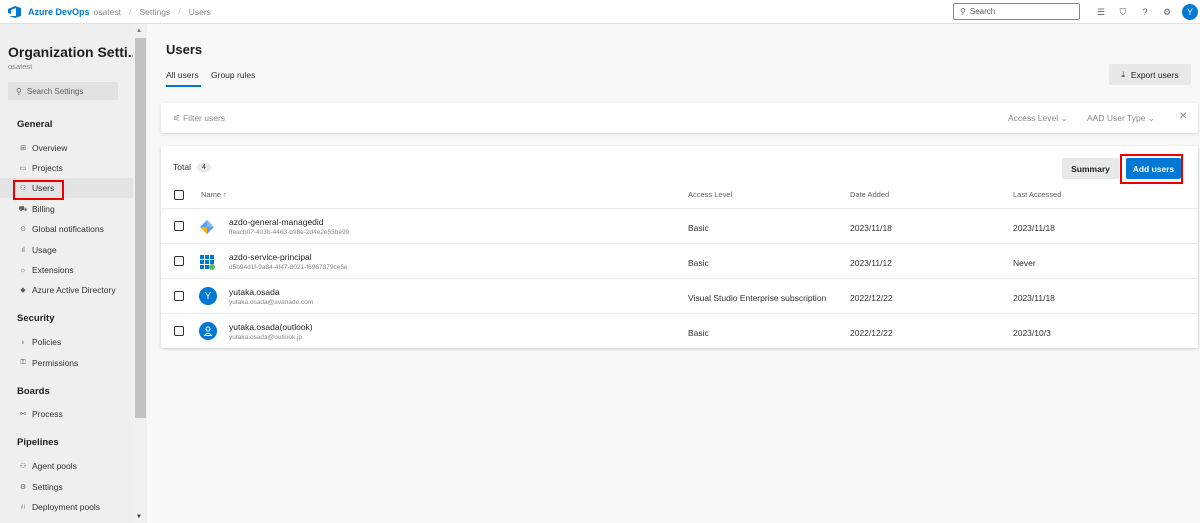 The image size is (1200, 523). What do you see at coordinates (47, 414) in the screenshot?
I see `sidebar-item-label: Process` at bounding box center [47, 414].